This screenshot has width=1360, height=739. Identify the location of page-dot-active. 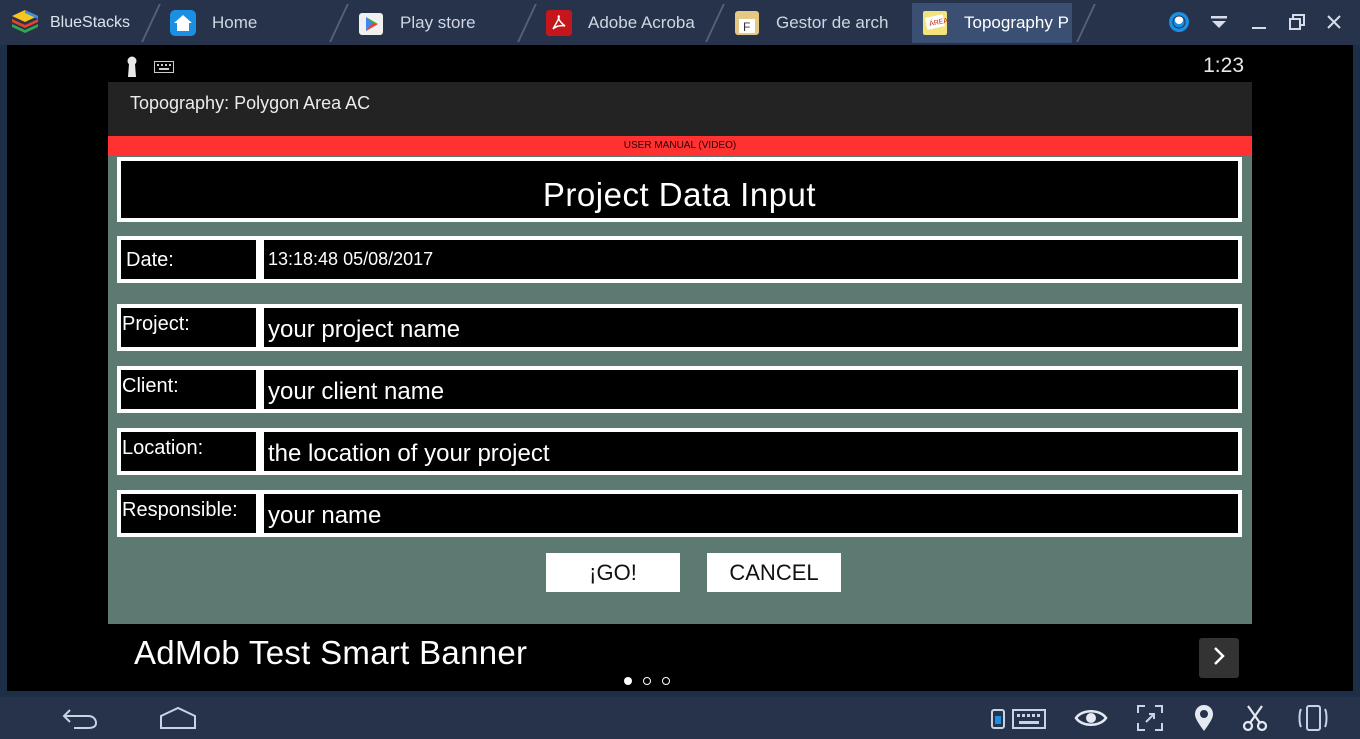
(628, 681).